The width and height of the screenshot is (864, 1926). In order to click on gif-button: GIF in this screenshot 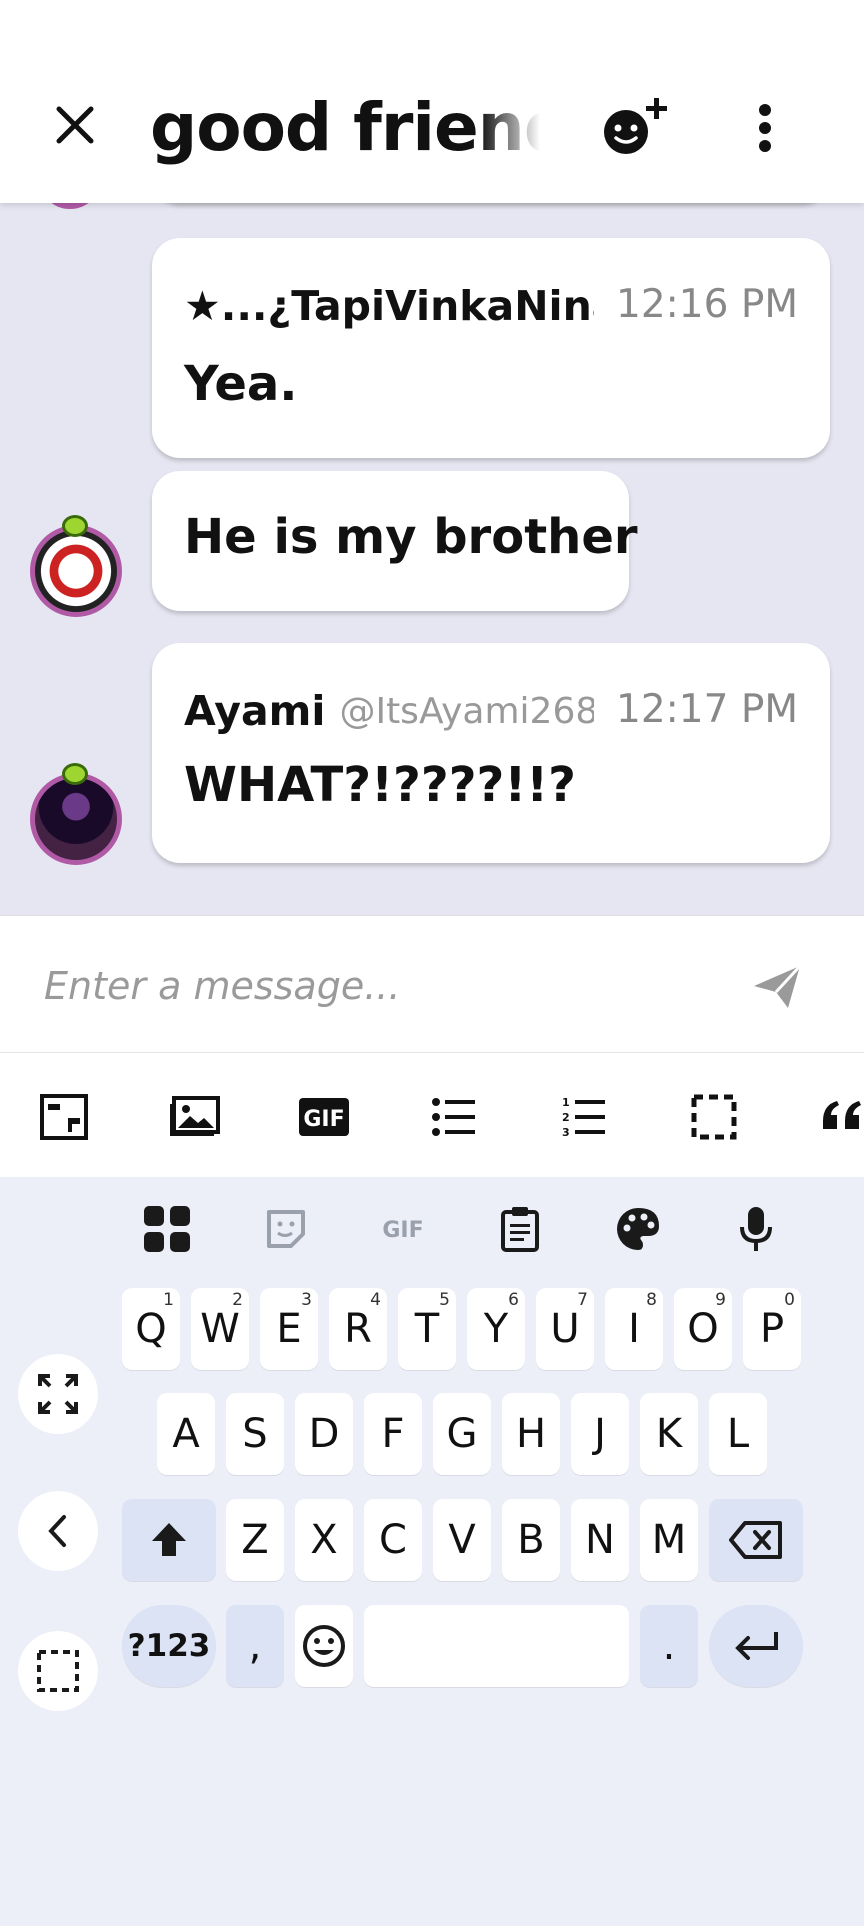, I will do `click(324, 1117)`.